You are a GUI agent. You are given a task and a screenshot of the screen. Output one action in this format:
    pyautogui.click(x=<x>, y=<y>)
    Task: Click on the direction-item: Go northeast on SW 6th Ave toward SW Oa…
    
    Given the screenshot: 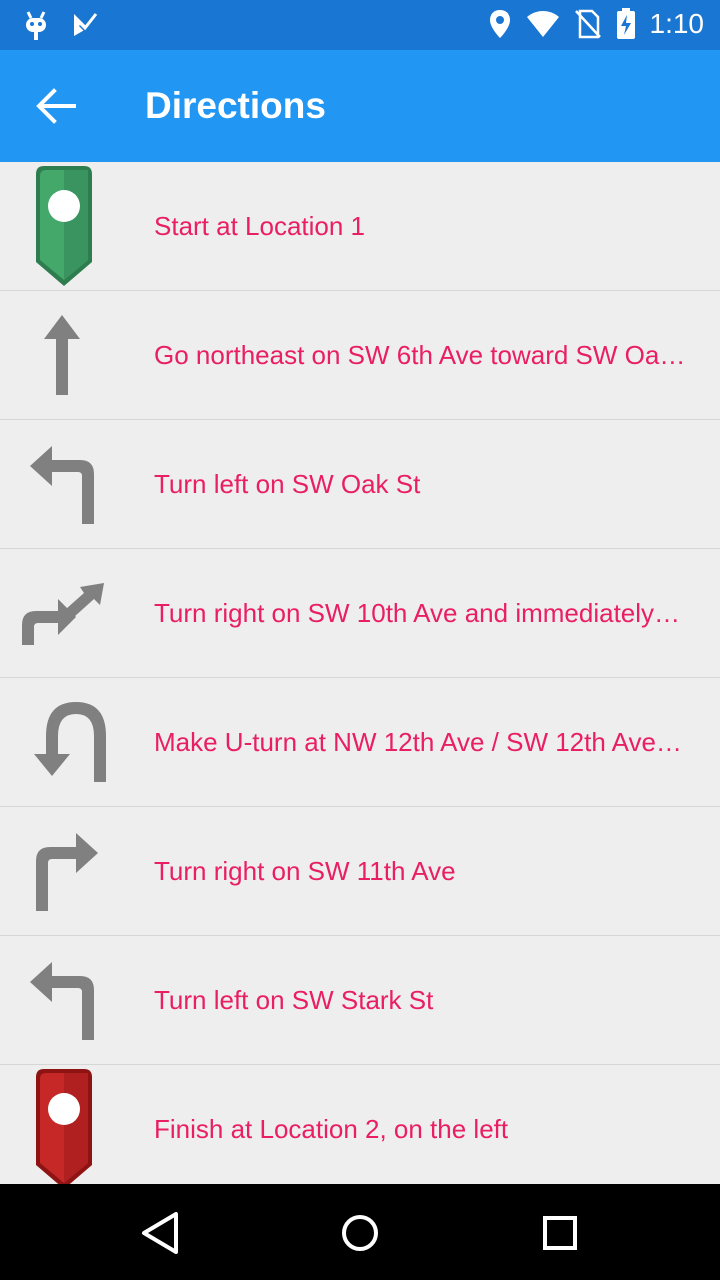 What is the action you would take?
    pyautogui.click(x=360, y=355)
    